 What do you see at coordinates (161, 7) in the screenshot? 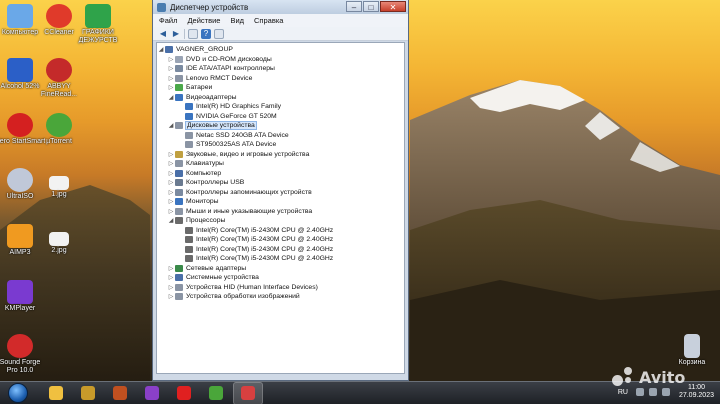
I see `device-manager-icon` at bounding box center [161, 7].